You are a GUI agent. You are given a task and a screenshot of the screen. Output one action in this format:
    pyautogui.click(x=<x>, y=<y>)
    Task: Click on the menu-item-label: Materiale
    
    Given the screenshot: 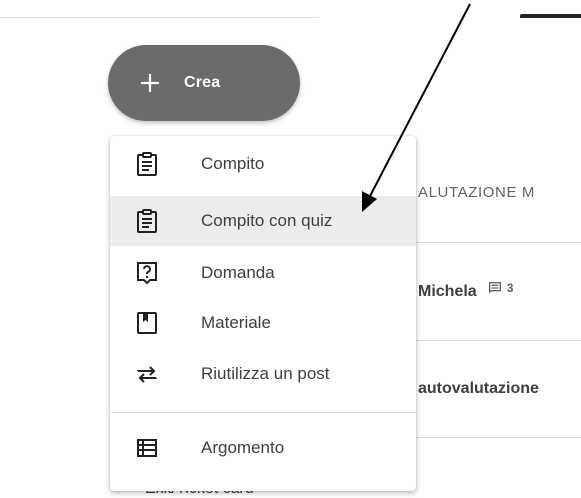 What is the action you would take?
    pyautogui.click(x=236, y=322)
    